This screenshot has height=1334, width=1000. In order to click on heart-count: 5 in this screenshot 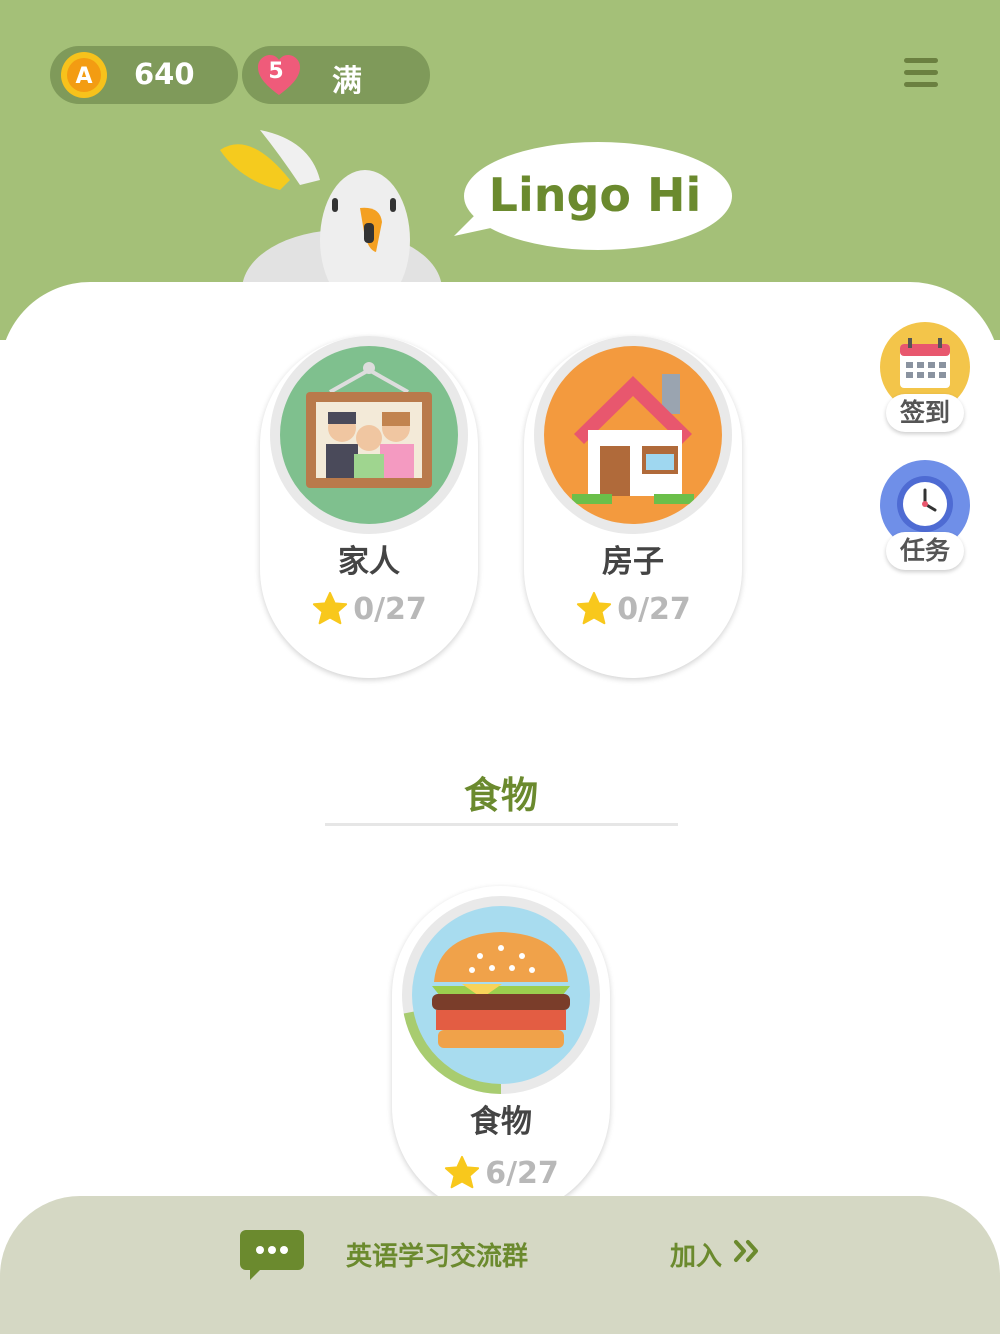, I will do `click(276, 71)`.